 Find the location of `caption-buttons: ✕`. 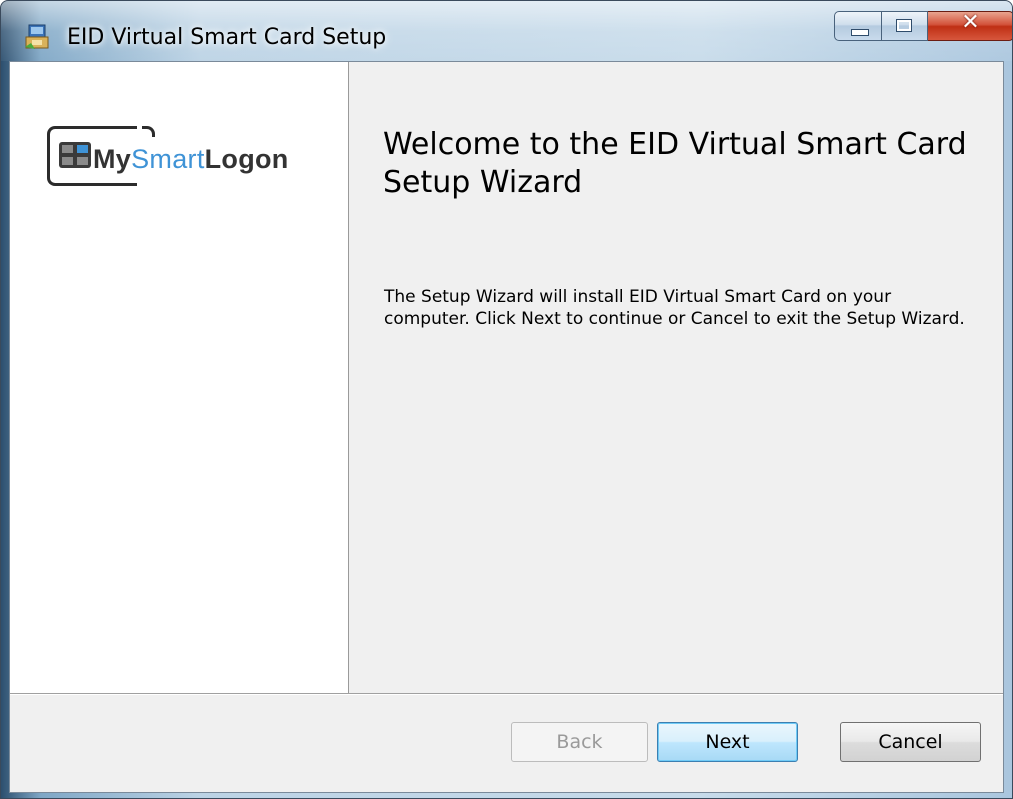

caption-buttons: ✕ is located at coordinates (923, 26).